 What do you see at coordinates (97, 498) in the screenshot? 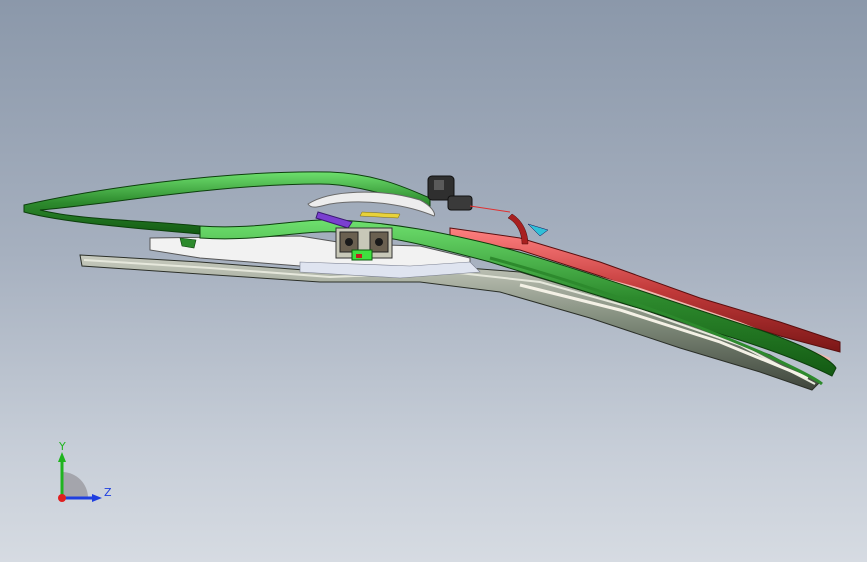
I see `triad-z-arrow` at bounding box center [97, 498].